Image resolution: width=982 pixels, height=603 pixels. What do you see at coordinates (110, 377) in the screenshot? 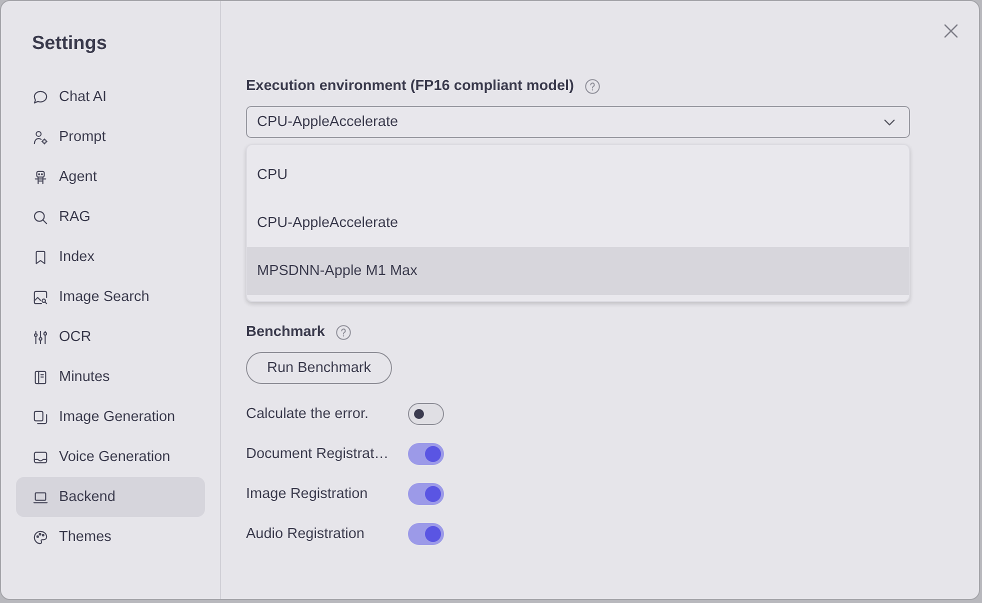
I see `sidebar-item: Minutes` at bounding box center [110, 377].